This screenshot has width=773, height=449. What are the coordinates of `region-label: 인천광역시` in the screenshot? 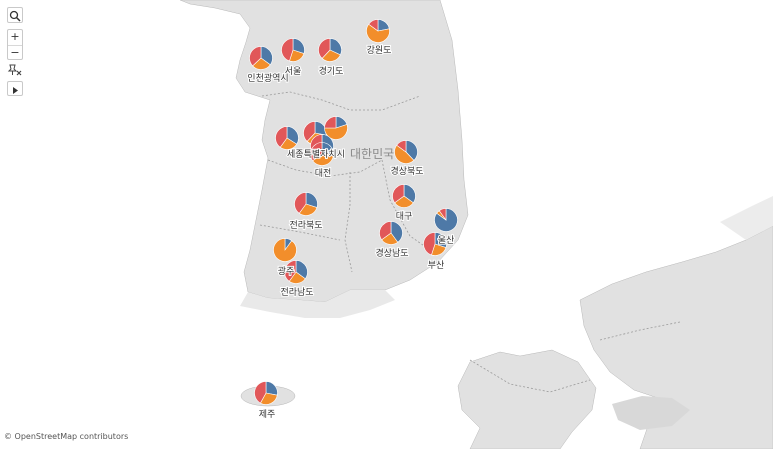 It's located at (267, 78).